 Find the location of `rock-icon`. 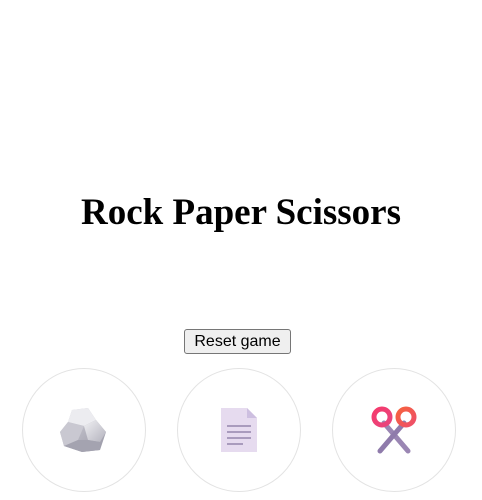

rock-icon is located at coordinates (84, 430).